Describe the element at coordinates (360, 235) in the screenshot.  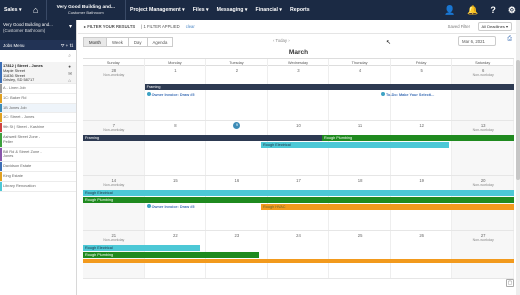
I see `day-number: 25` at that location.